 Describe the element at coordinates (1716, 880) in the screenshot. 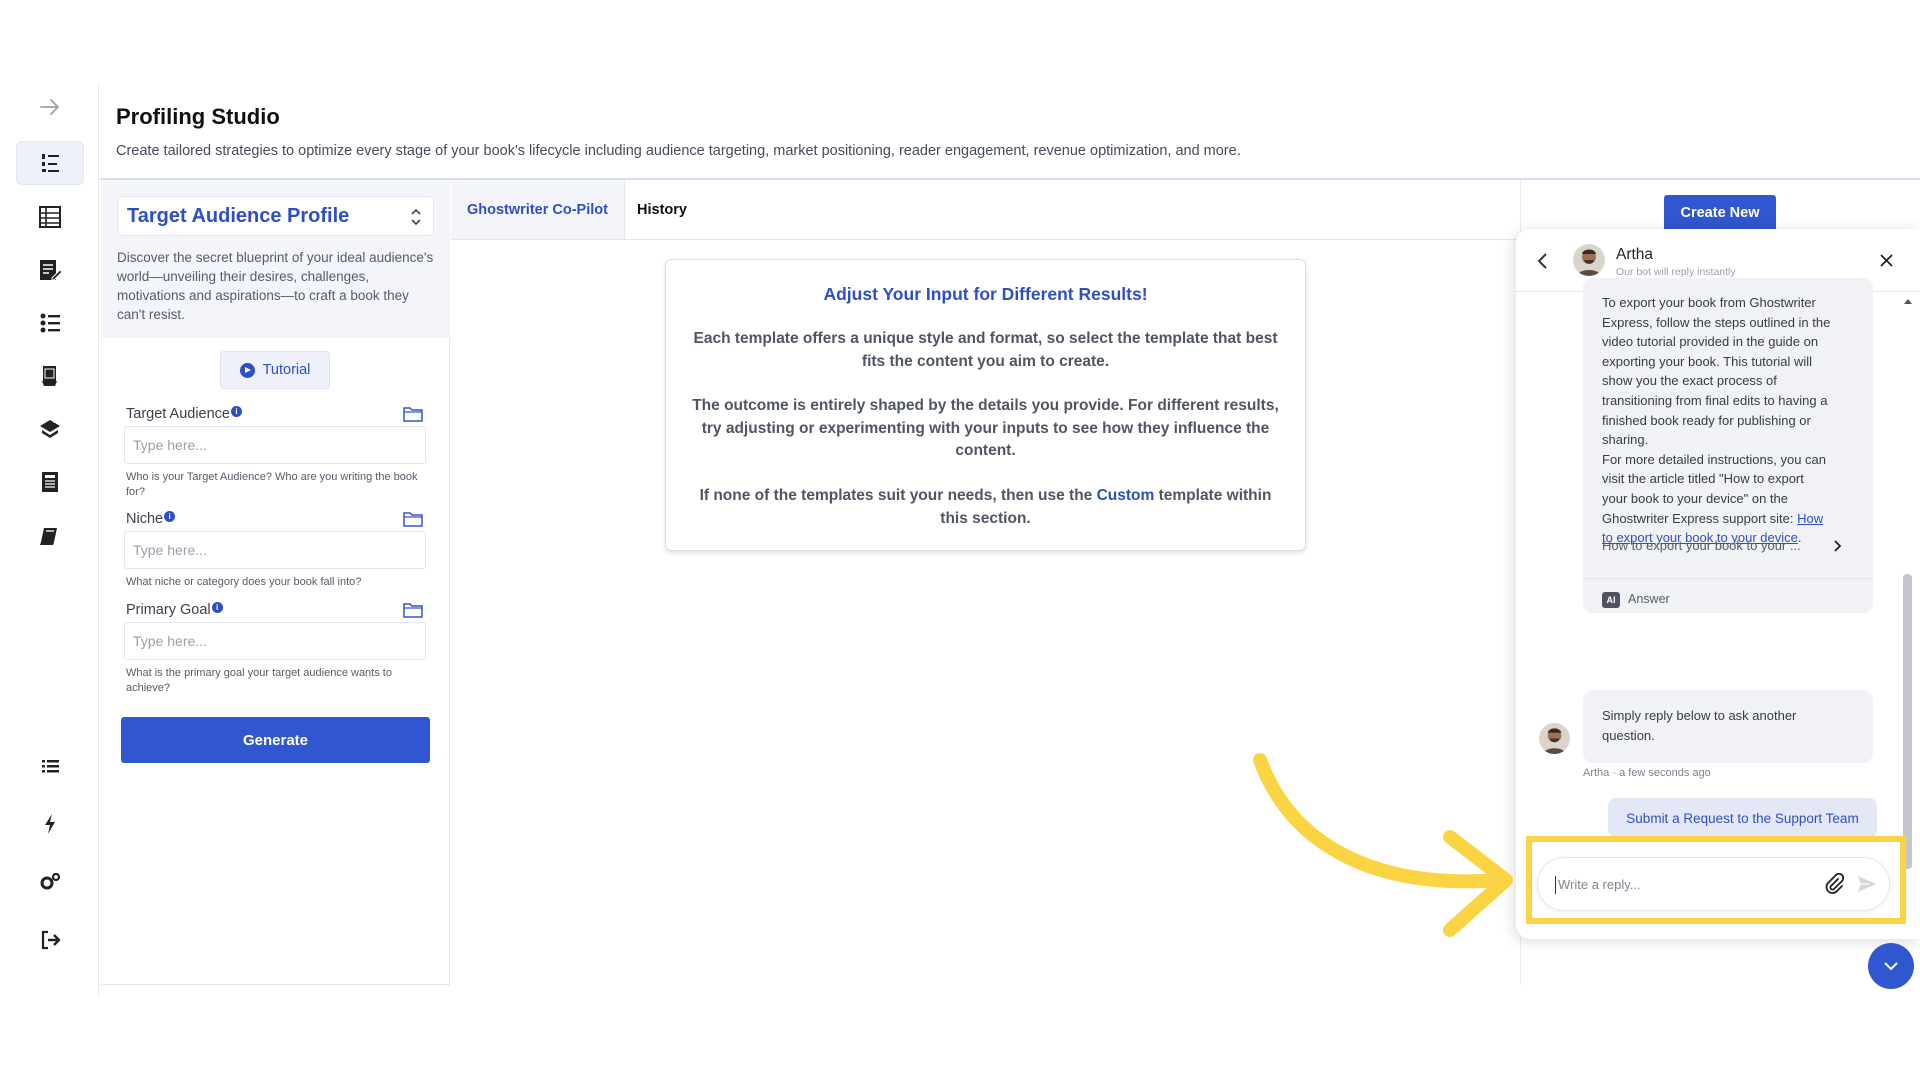

I see `highlight-box` at that location.